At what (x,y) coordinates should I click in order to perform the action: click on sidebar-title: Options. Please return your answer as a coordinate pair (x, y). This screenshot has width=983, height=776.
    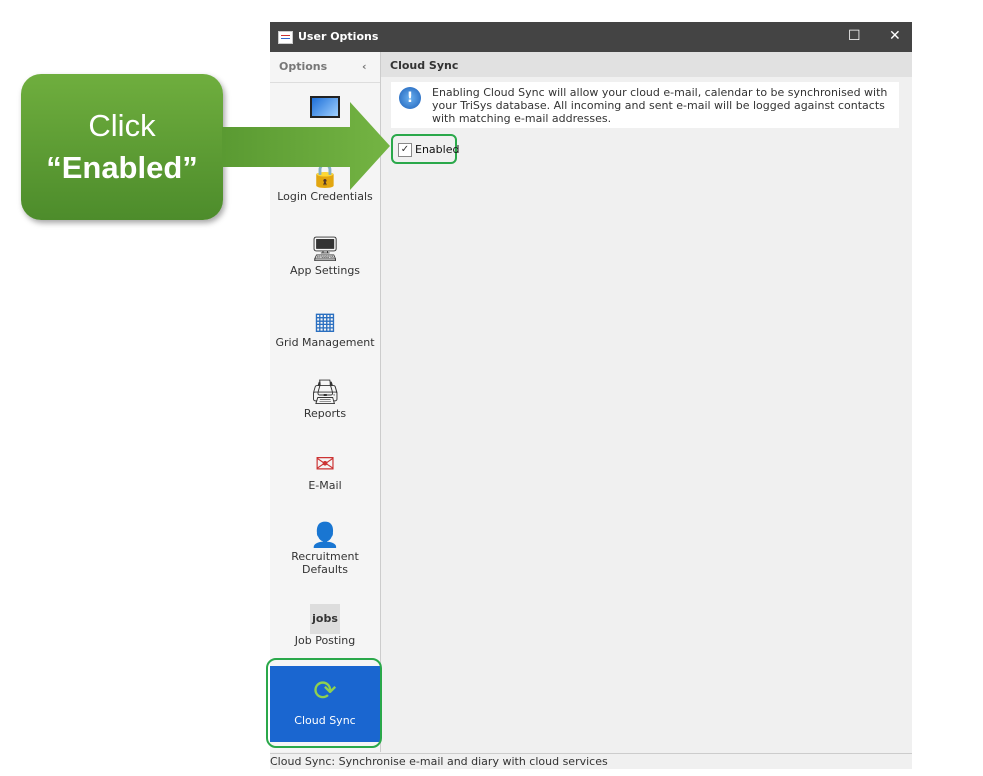
    Looking at the image, I should click on (303, 66).